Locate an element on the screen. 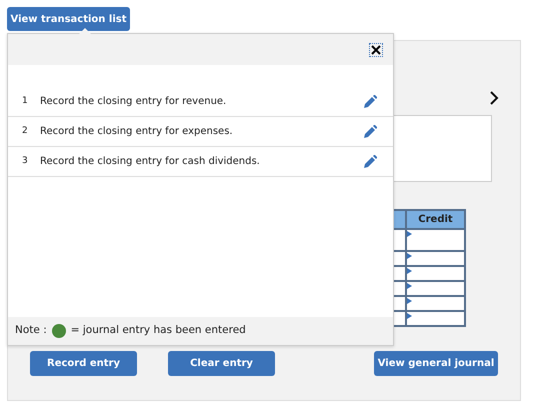 The image size is (560, 416). chevron-right-icon is located at coordinates (494, 98).